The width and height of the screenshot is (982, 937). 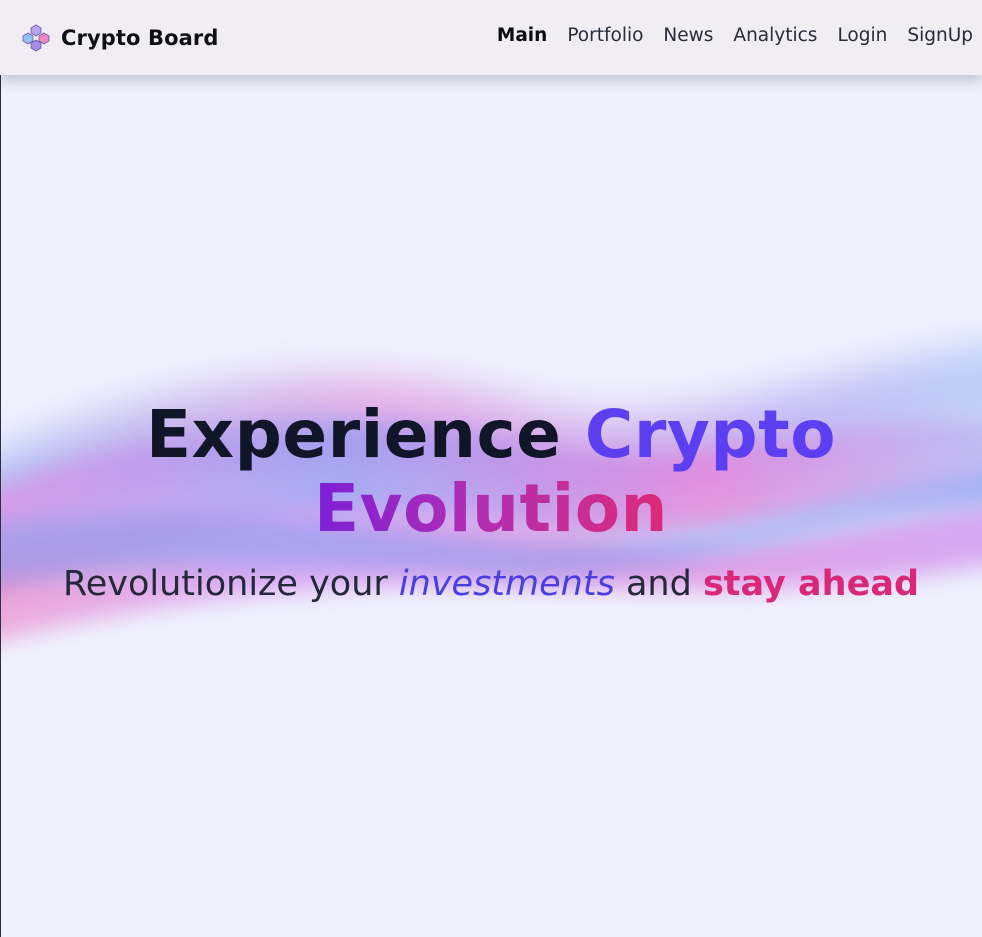 I want to click on nav-link-news: News, so click(x=688, y=35).